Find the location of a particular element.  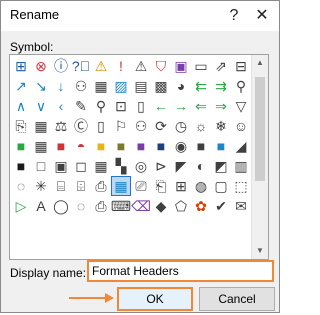

time-icon: ◷ is located at coordinates (181, 126).